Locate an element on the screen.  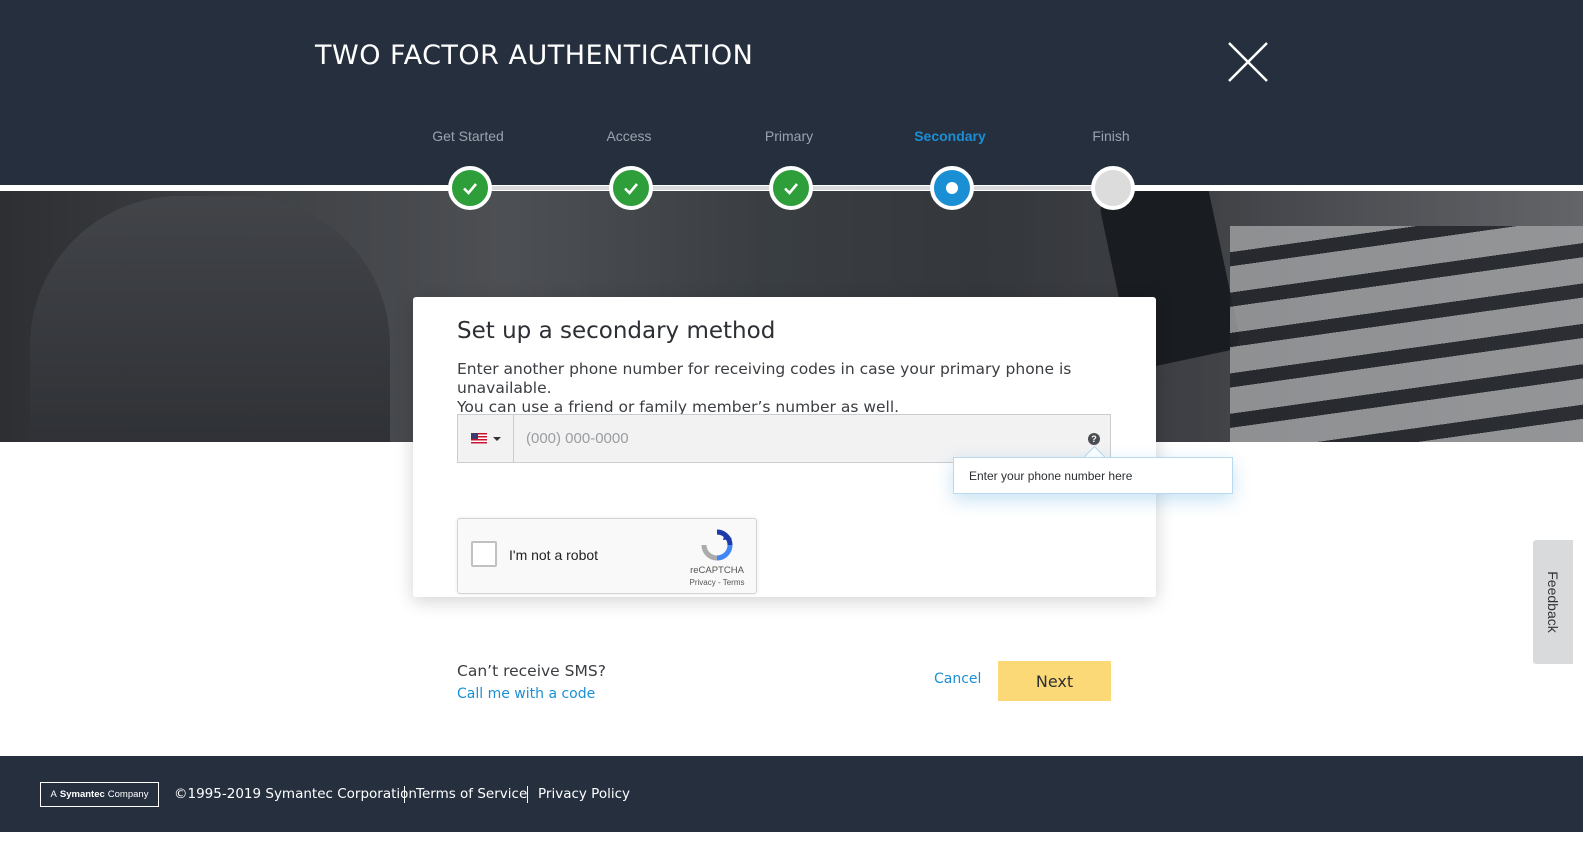
close-button is located at coordinates (1248, 62).